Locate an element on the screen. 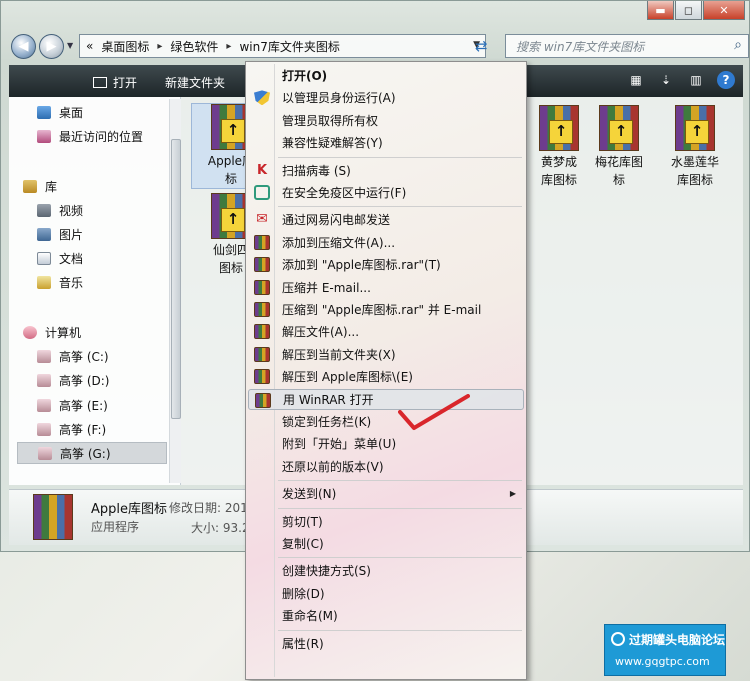  menu-item: 以管理员身份运行(A) is located at coordinates (386, 97).